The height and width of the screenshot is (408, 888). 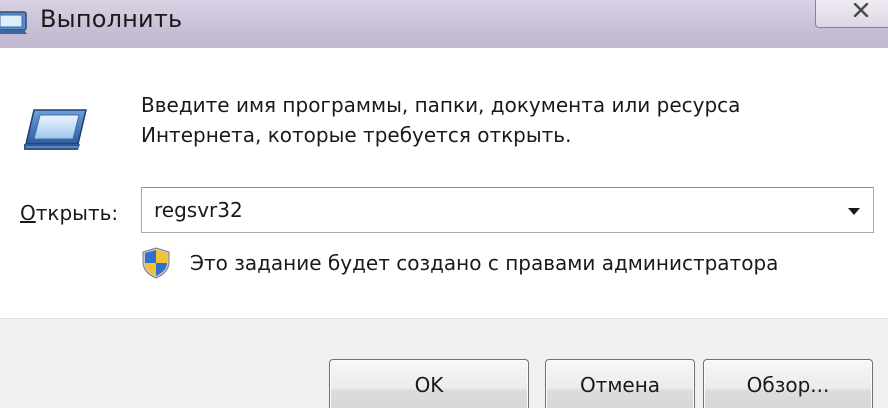 What do you see at coordinates (861, 10) in the screenshot?
I see `close-icon` at bounding box center [861, 10].